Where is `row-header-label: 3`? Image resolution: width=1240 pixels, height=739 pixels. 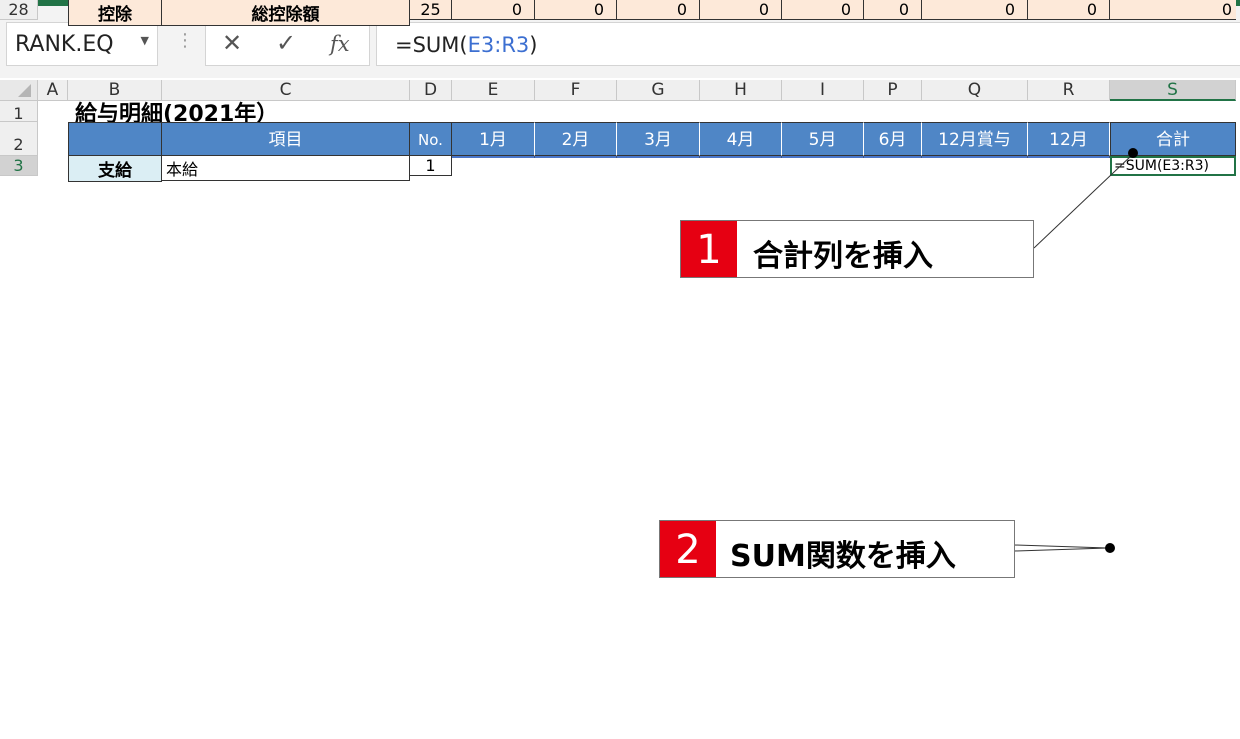 row-header-label: 3 is located at coordinates (18, 165).